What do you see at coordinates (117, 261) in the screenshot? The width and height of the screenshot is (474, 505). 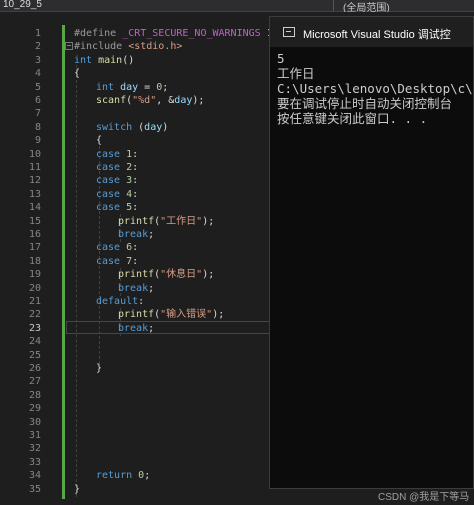 I see `line-code: case 7:` at bounding box center [117, 261].